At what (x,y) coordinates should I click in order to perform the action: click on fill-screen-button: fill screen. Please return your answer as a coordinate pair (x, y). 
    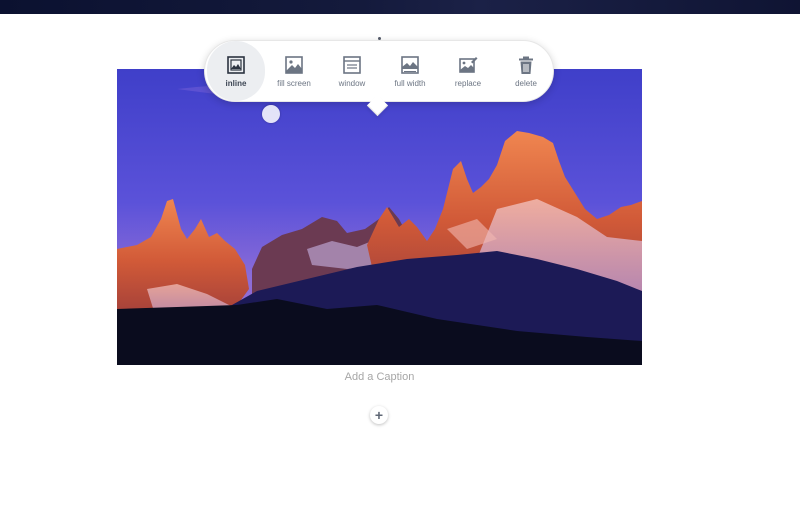
    Looking at the image, I should click on (294, 71).